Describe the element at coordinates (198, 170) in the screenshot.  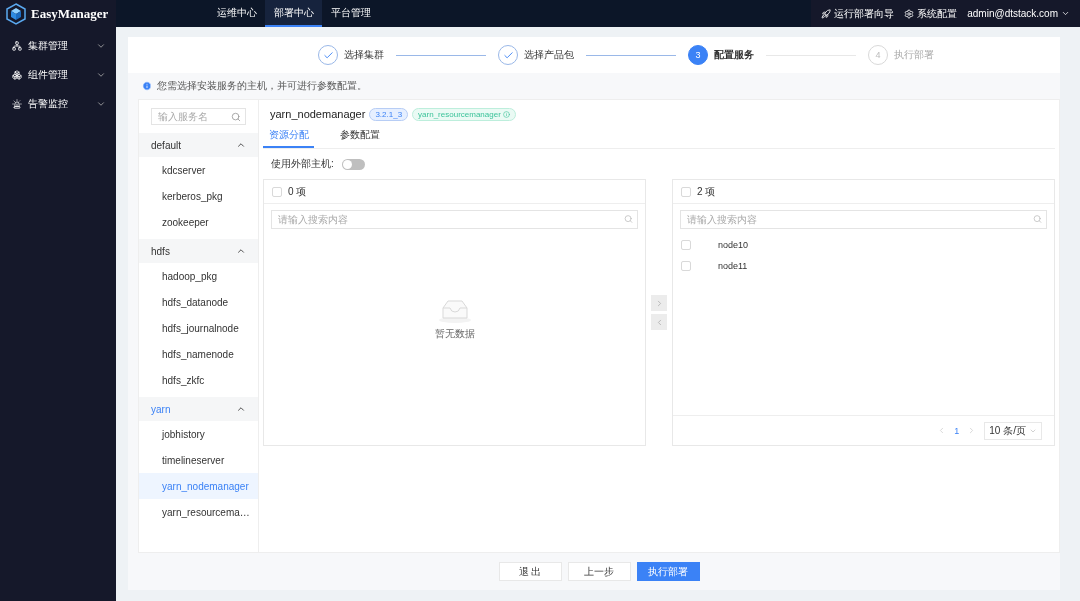
I see `service-item: kdcserver` at that location.